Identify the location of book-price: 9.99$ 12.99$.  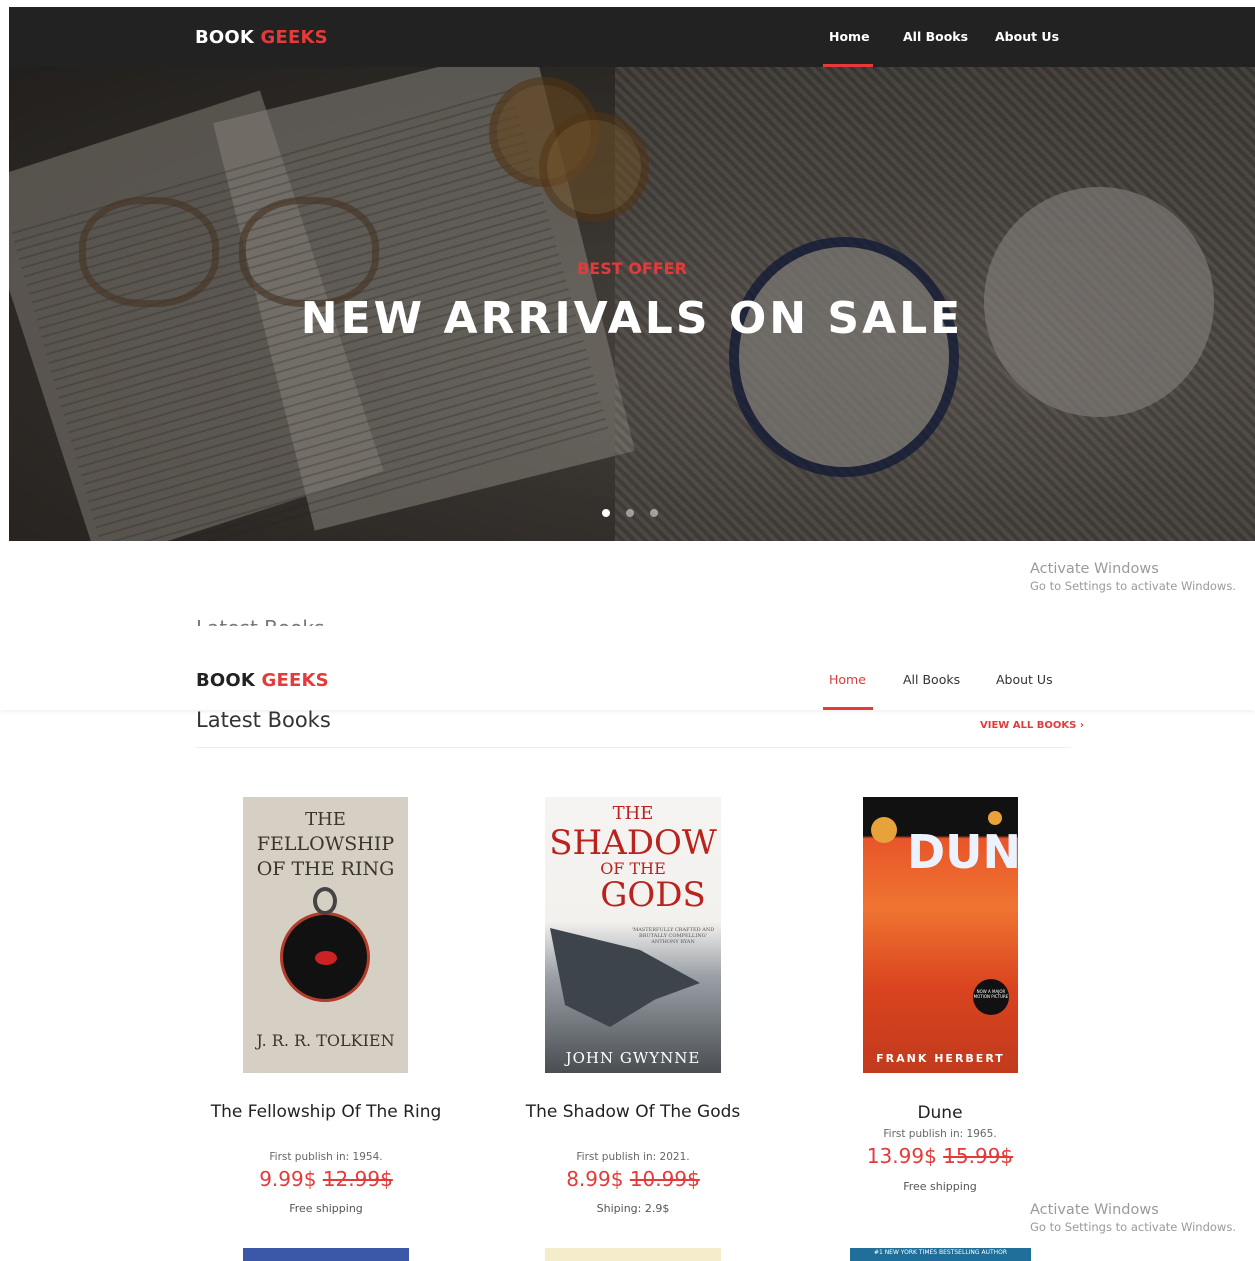
(326, 1179).